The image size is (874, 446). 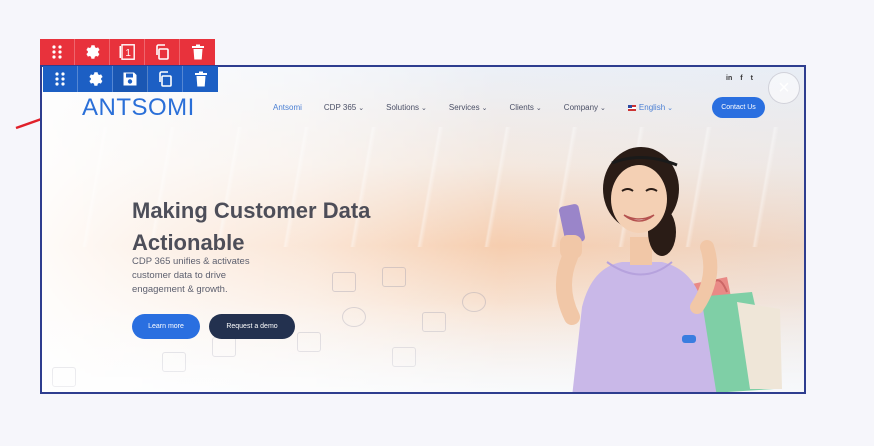 I want to click on nav-item-language: English ⌄, so click(x=650, y=107).